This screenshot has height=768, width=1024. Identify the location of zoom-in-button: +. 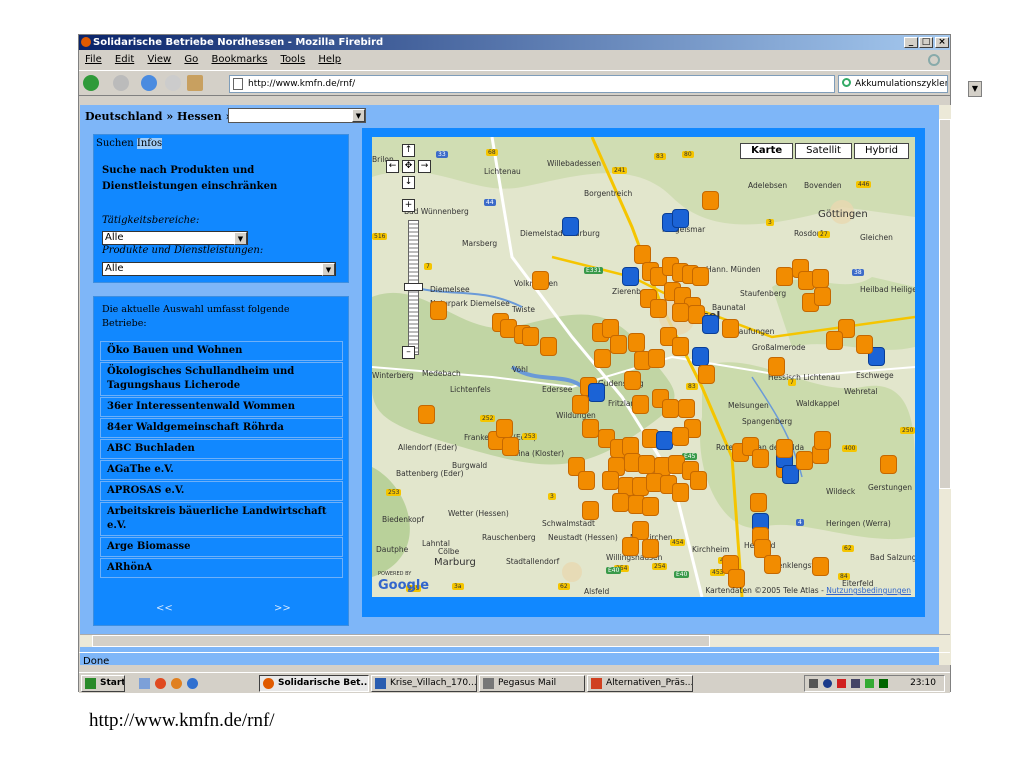
(408, 205).